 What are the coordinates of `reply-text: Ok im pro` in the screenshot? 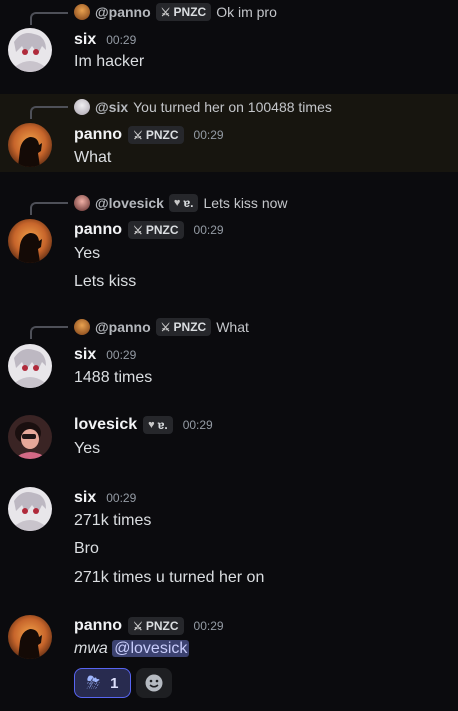 It's located at (246, 12).